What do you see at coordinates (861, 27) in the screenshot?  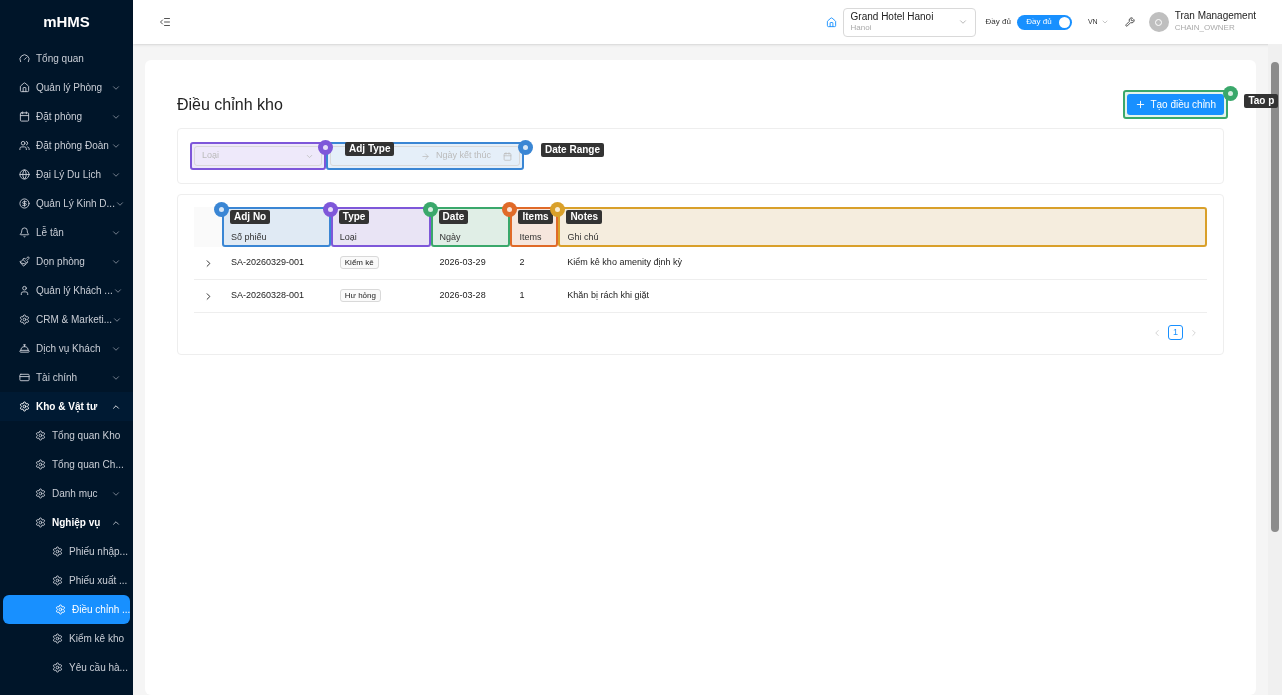 I see `hotel-city: Hanoi` at bounding box center [861, 27].